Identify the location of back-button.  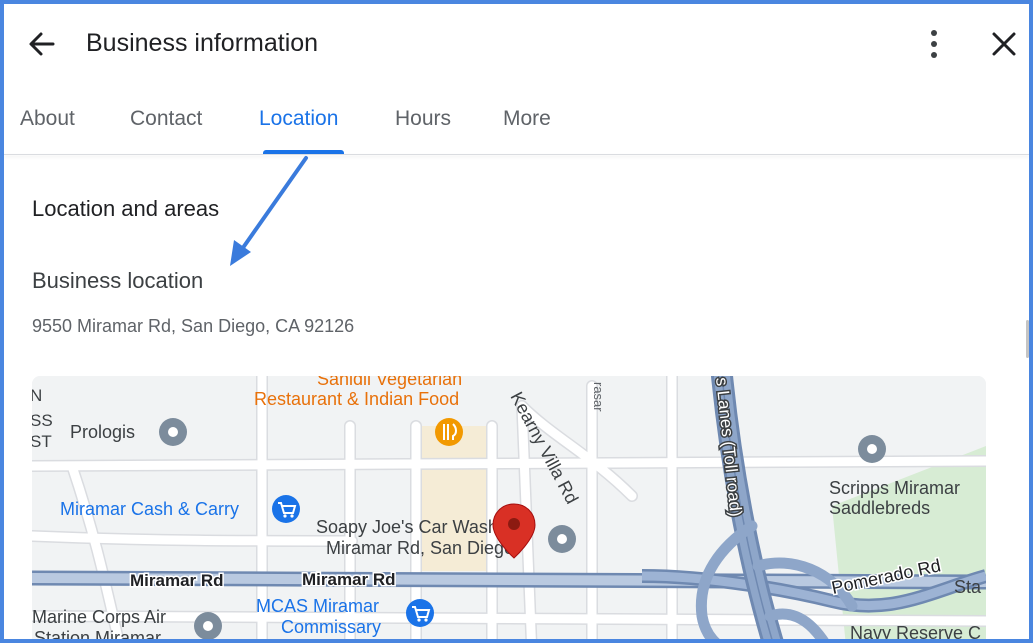
(42, 44).